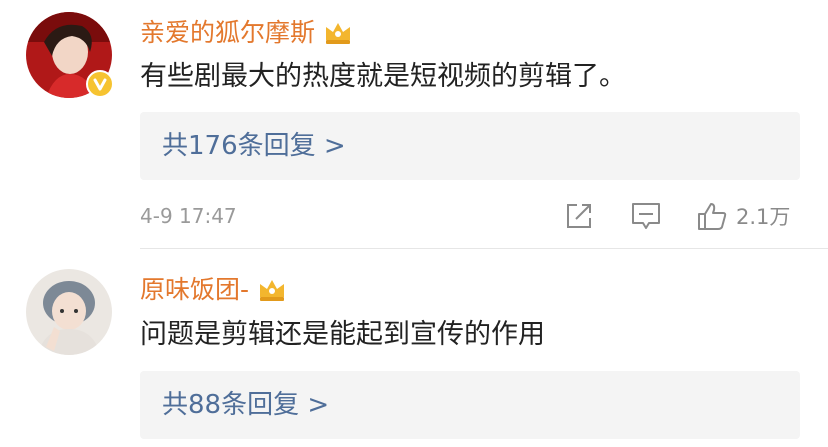  Describe the element at coordinates (245, 405) in the screenshot. I see `view-replies-link: 共88条回复 >` at that location.